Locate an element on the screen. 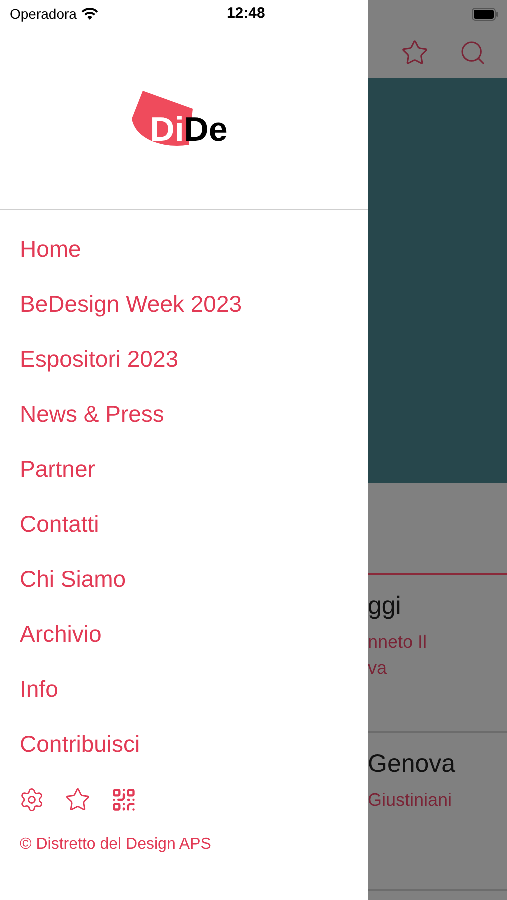 The width and height of the screenshot is (507, 900). card-subtitle: Giustiniani is located at coordinates (411, 800).